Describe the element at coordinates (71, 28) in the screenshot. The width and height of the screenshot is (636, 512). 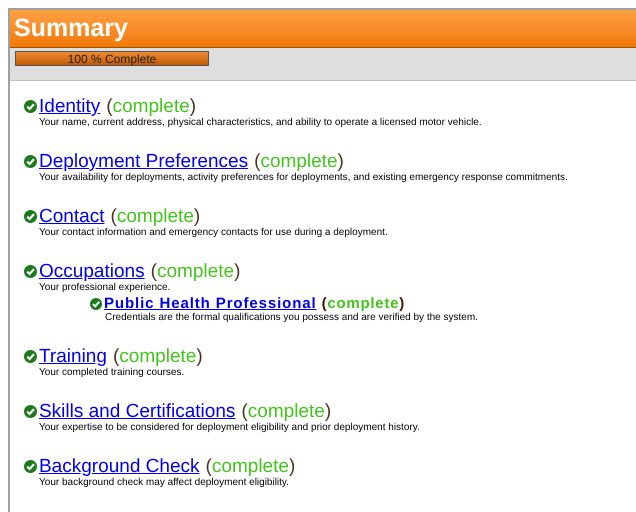
I see `page-title: Summary` at that location.